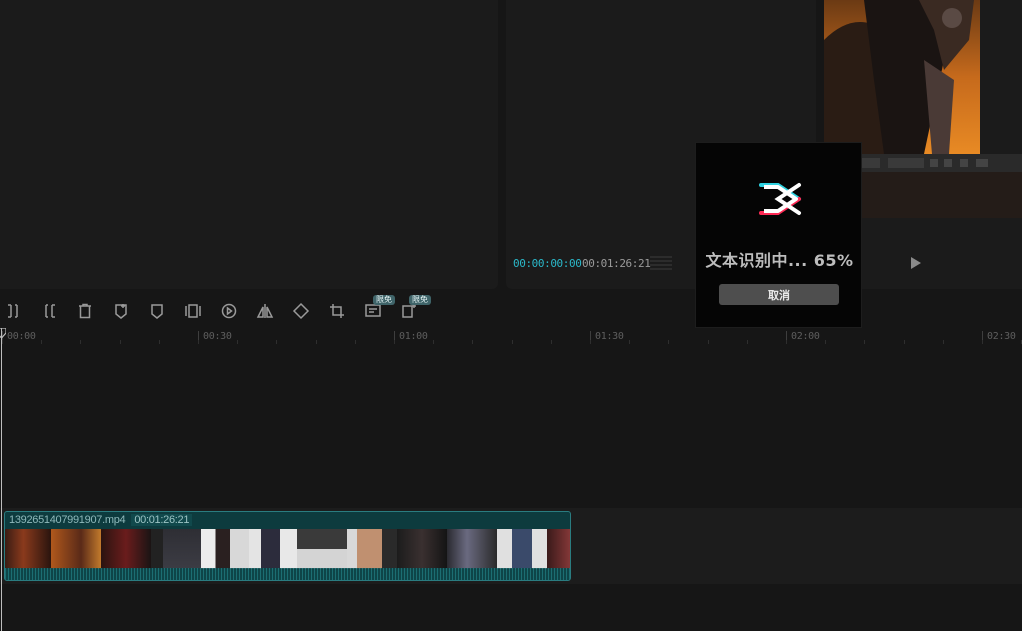  I want to click on crop-icon, so click(337, 311).